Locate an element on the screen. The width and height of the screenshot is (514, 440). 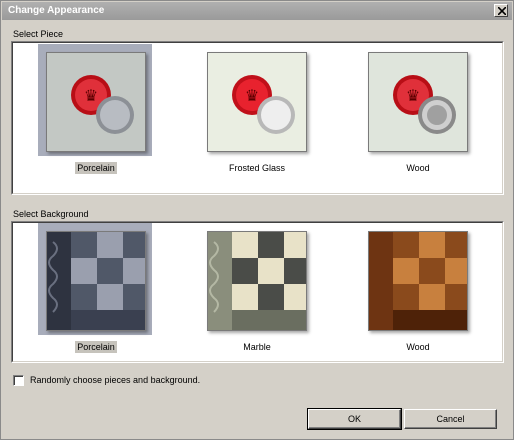
piece-option-frosted-glass: ♛ Frosted Glass is located at coordinates (257, 112).